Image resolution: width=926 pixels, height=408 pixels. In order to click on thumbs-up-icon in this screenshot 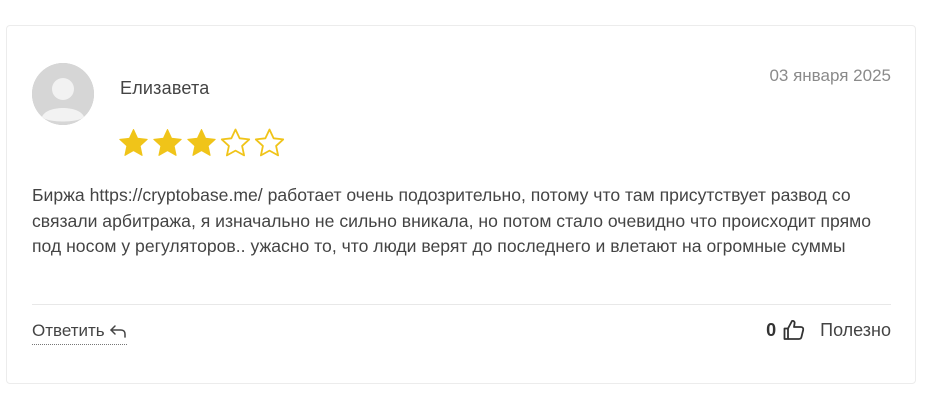, I will do `click(794, 330)`.